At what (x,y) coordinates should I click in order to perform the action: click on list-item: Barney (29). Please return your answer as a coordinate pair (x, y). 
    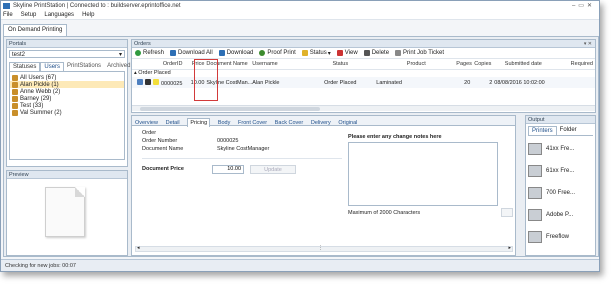
    Looking at the image, I should click on (67, 98).